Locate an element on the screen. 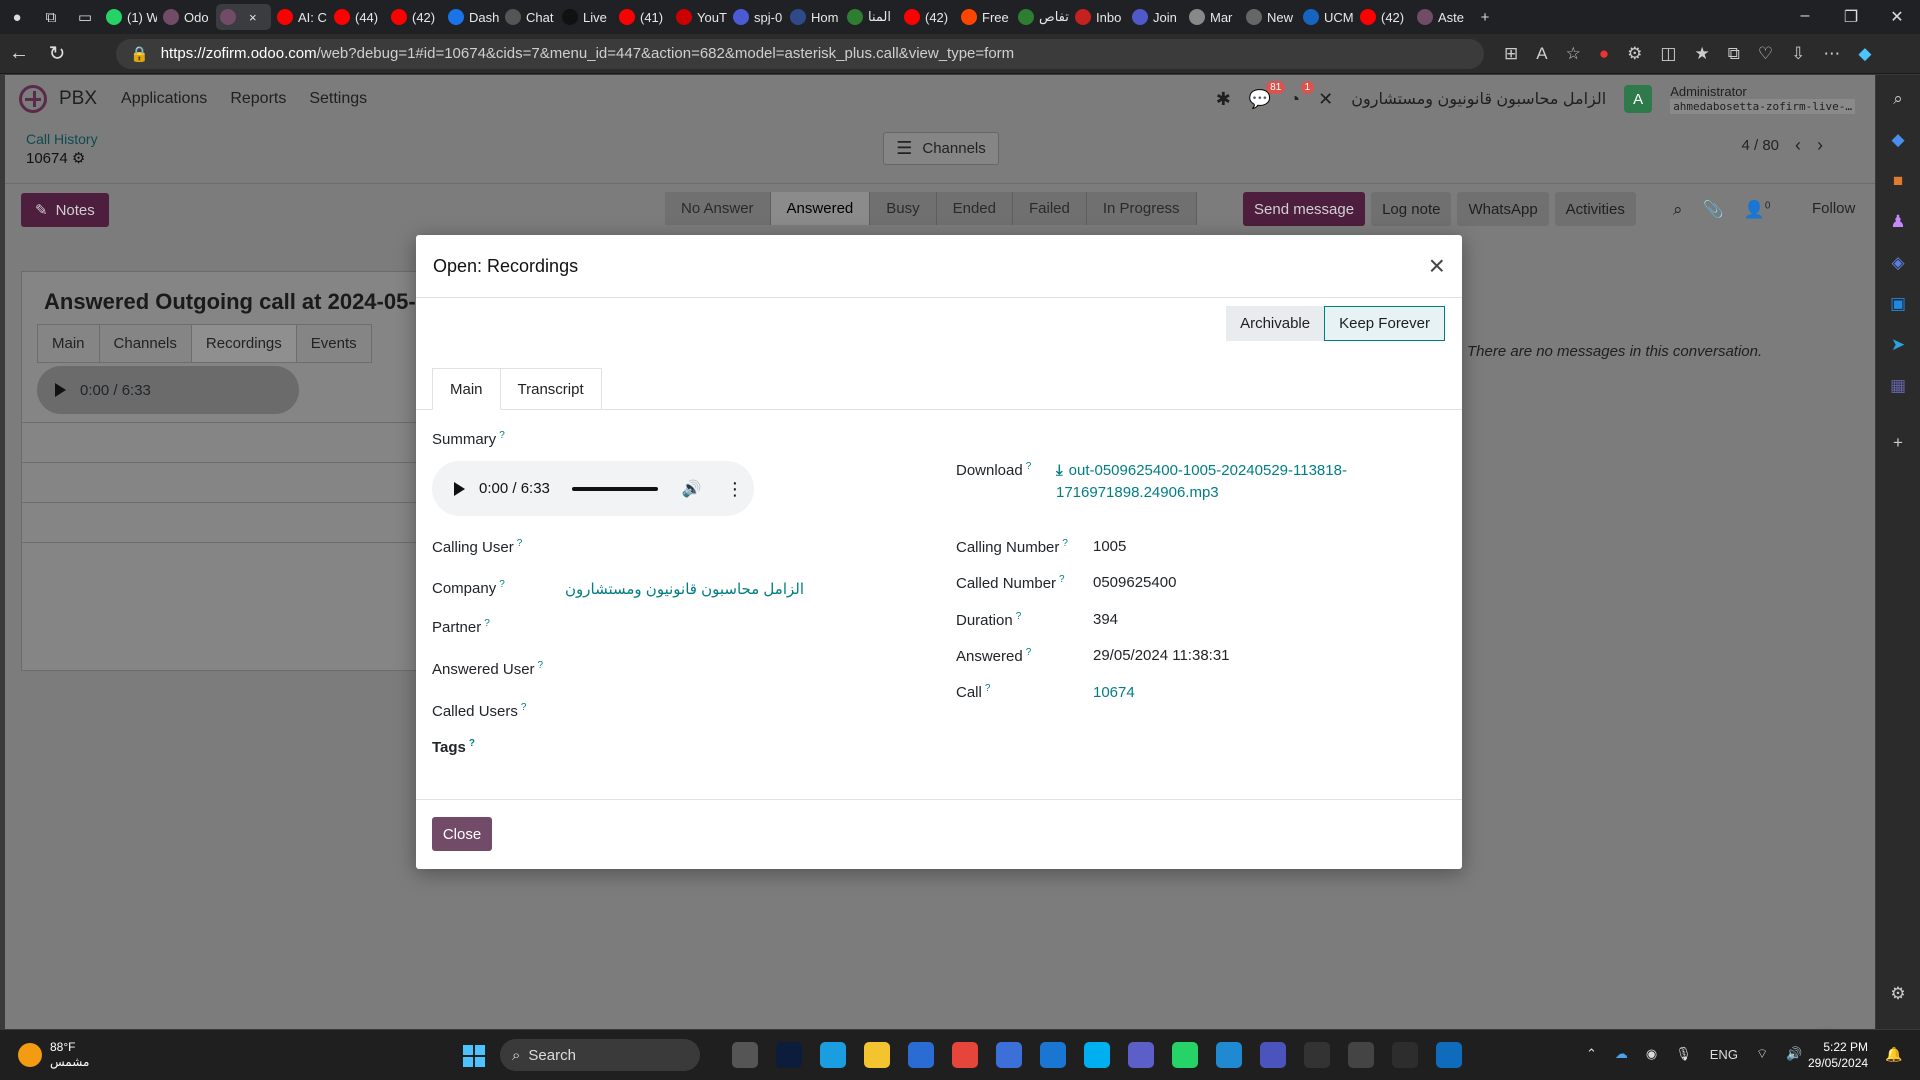  status-stage: Failed is located at coordinates (1050, 208).